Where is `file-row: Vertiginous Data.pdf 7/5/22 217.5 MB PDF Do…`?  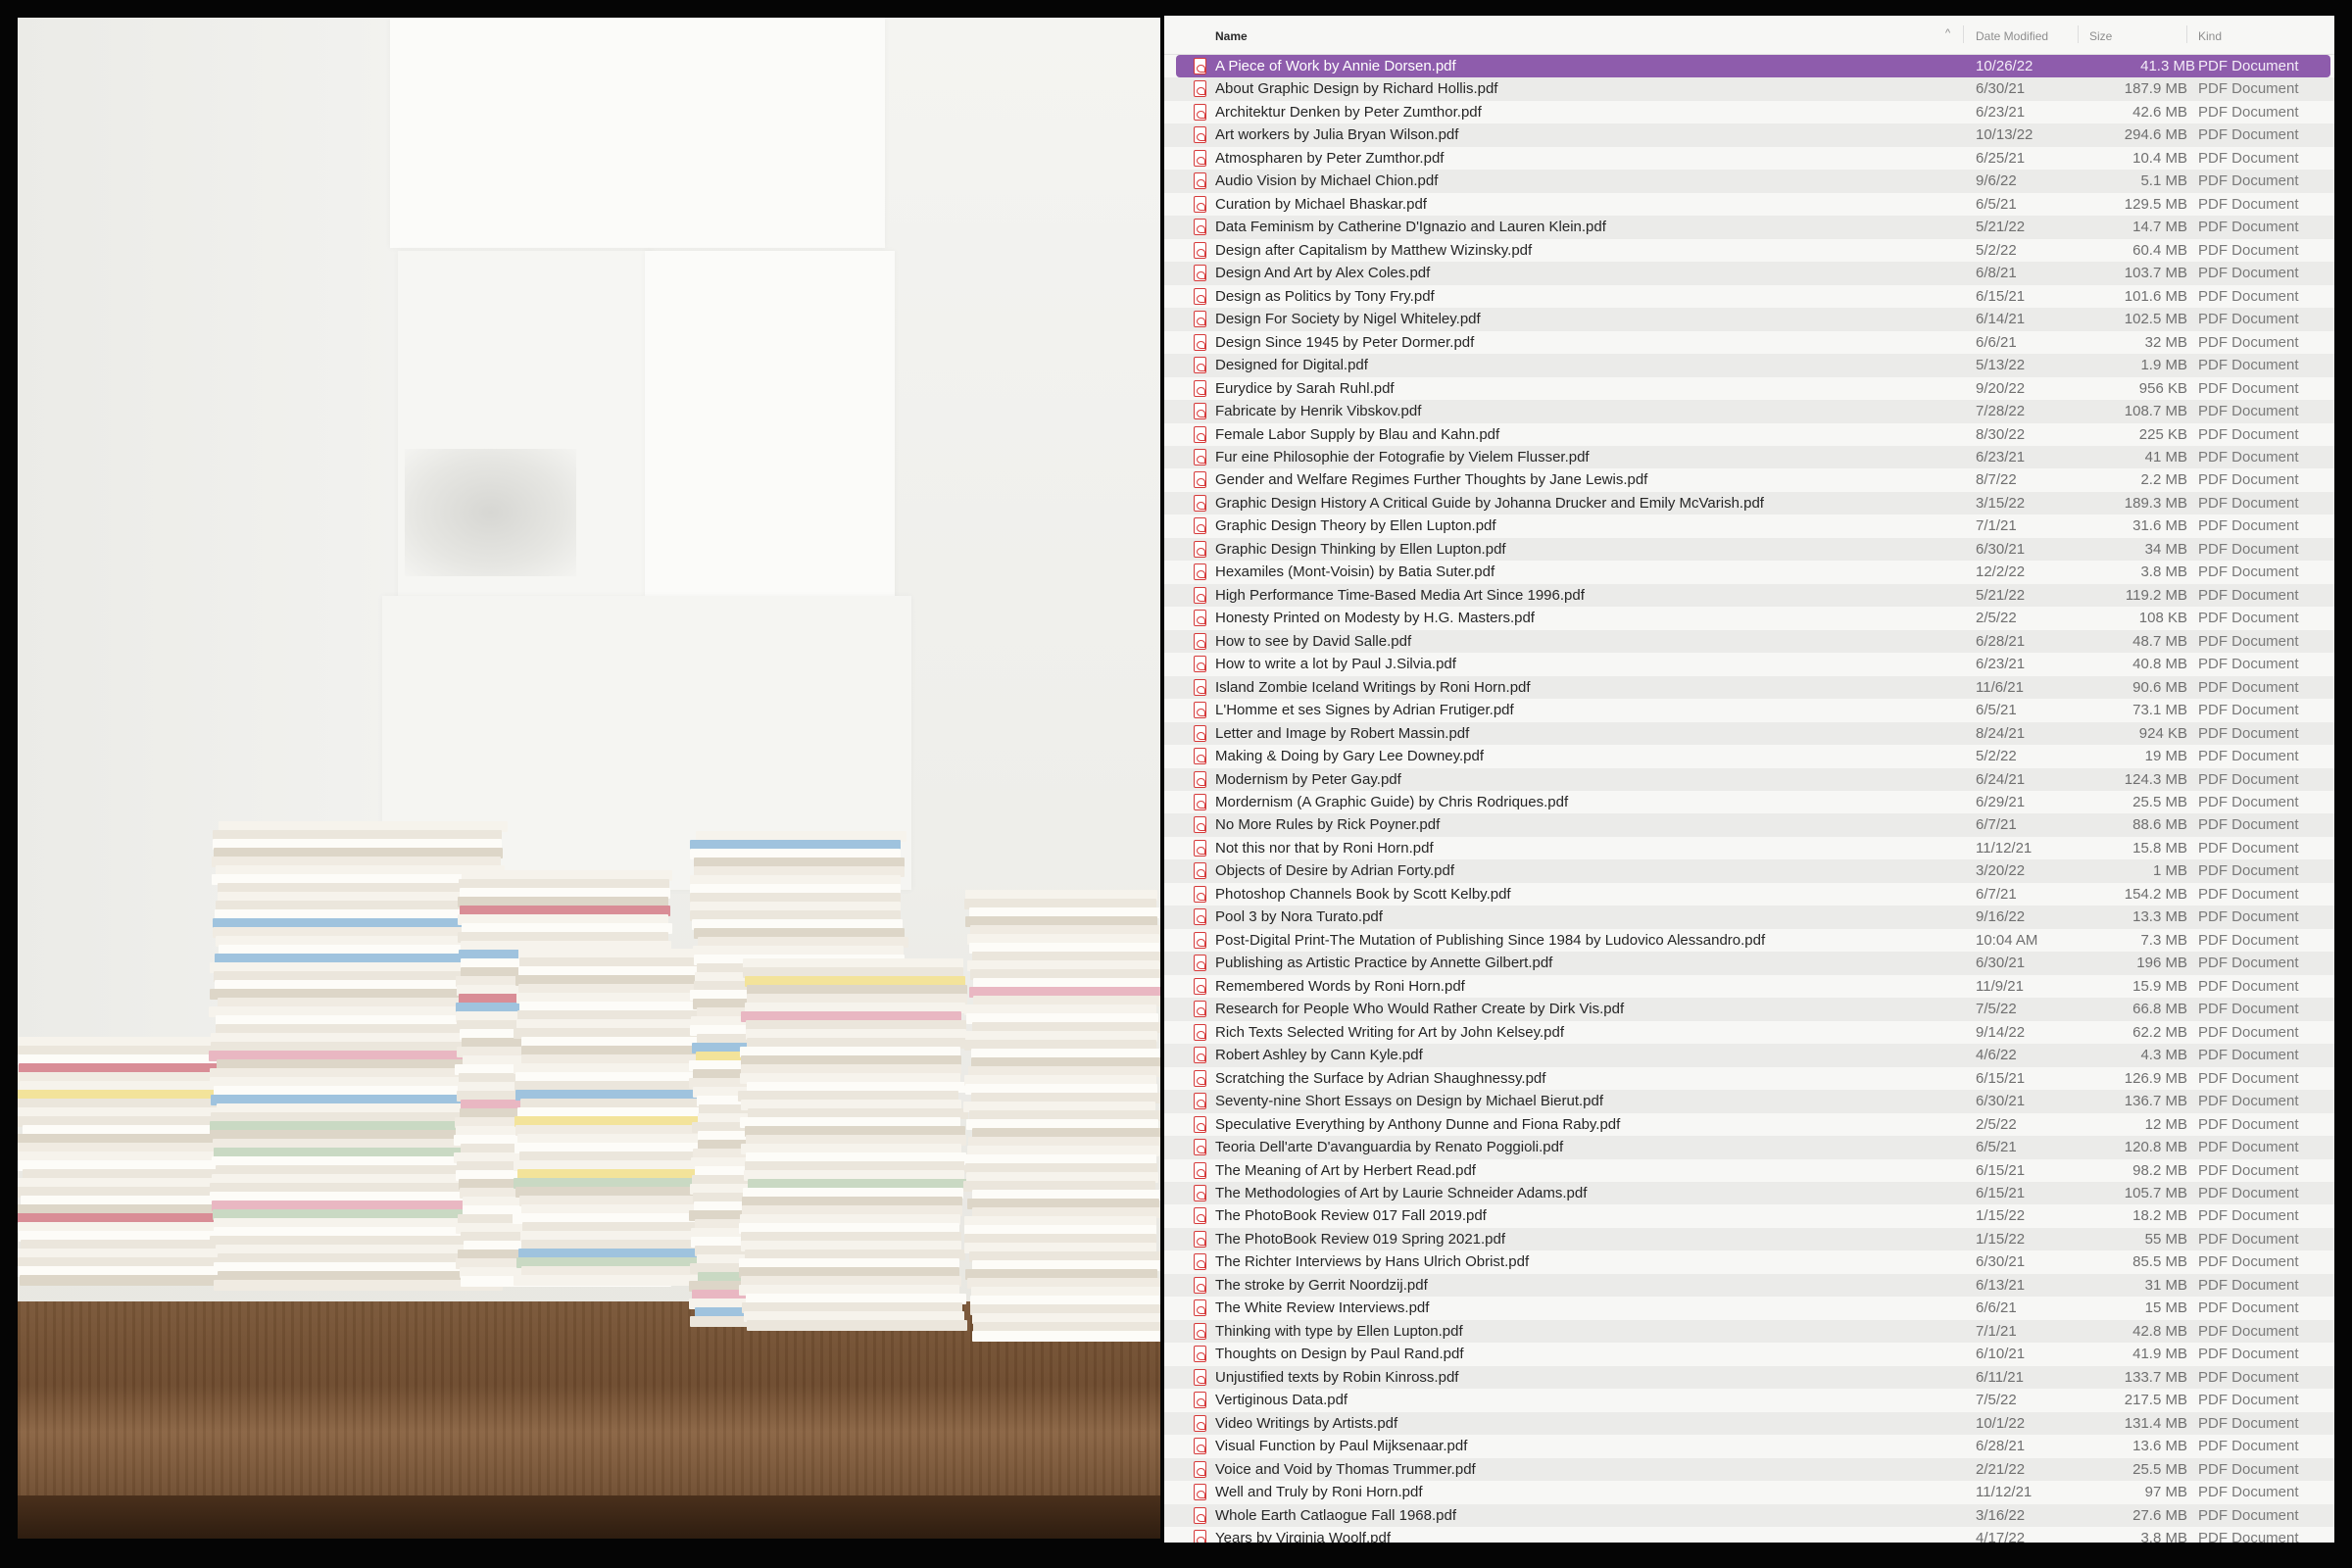
file-row: Vertiginous Data.pdf 7/5/22 217.5 MB PDF Do… is located at coordinates (1749, 1400).